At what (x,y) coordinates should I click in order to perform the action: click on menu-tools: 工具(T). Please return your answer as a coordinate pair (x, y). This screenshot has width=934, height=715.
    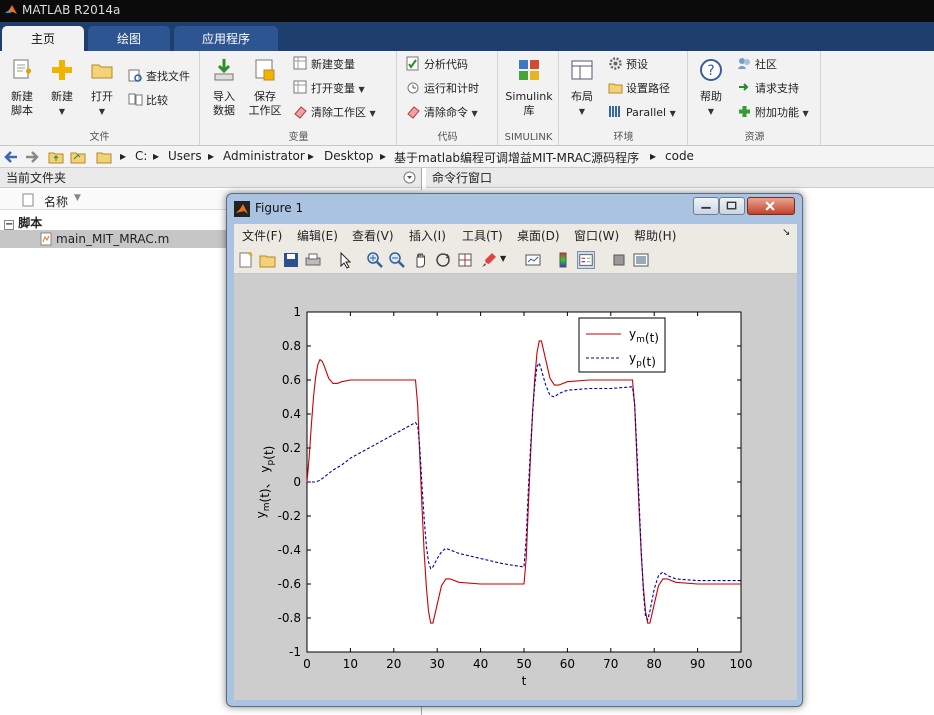
    Looking at the image, I should click on (482, 235).